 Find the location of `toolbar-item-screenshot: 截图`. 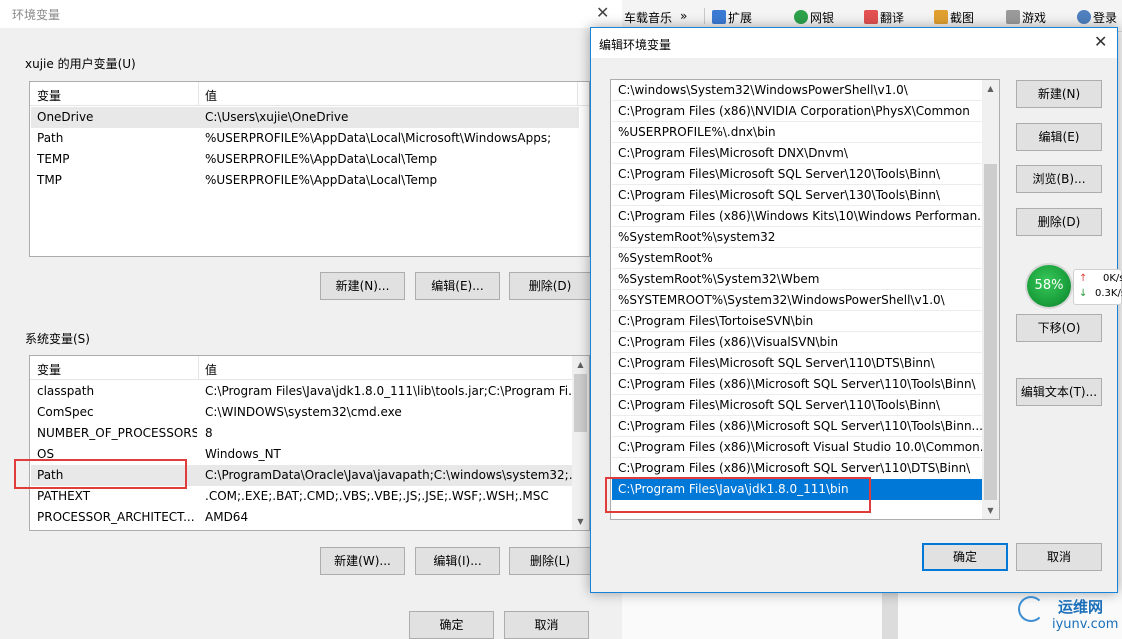

toolbar-item-screenshot: 截图 is located at coordinates (954, 17).